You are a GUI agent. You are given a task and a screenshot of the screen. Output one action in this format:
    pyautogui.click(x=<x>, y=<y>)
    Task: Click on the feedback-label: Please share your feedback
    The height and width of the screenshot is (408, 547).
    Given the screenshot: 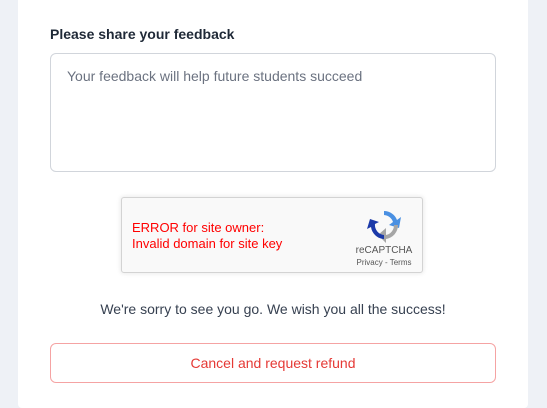 What is the action you would take?
    pyautogui.click(x=142, y=34)
    